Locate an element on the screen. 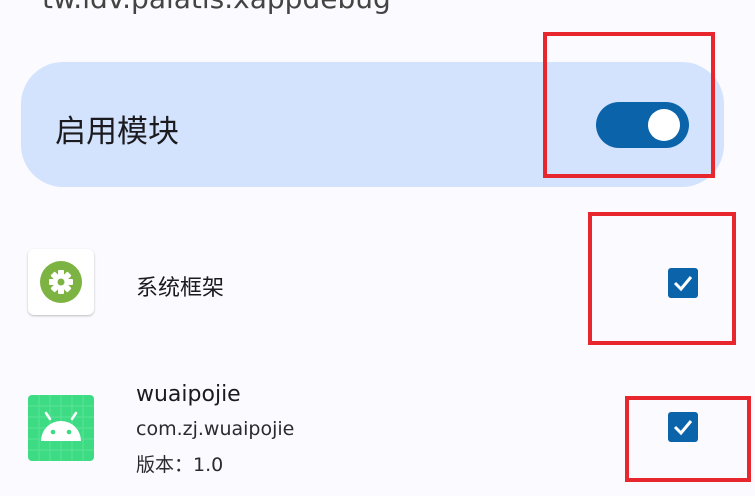 Image resolution: width=755 pixels, height=496 pixels. switch-thumb is located at coordinates (664, 125).